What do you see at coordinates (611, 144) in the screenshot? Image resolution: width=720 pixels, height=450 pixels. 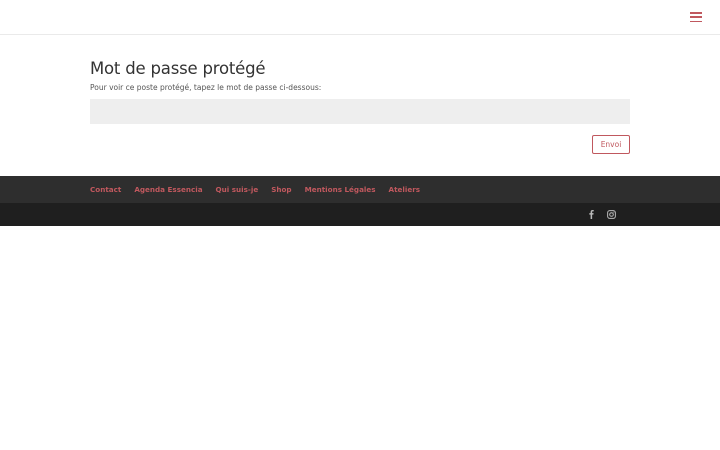 I see `submit-button: Envoi` at bounding box center [611, 144].